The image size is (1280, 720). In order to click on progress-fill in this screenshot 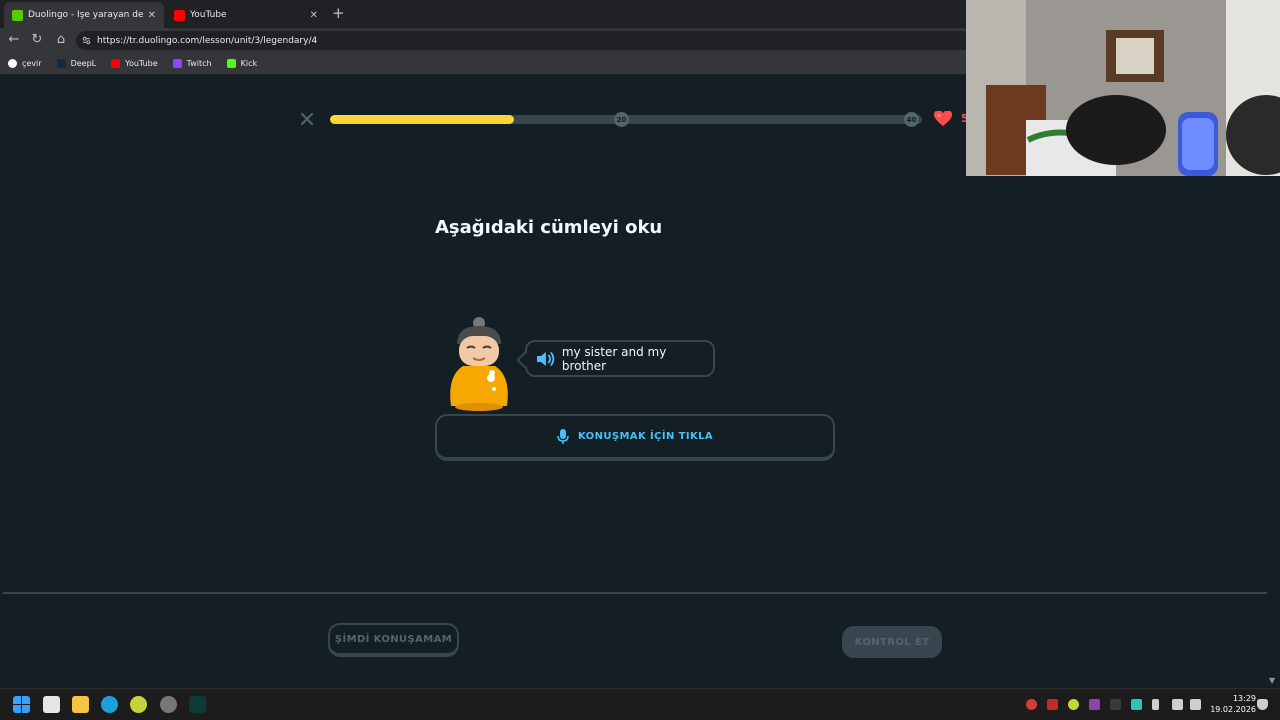, I will do `click(422, 119)`.